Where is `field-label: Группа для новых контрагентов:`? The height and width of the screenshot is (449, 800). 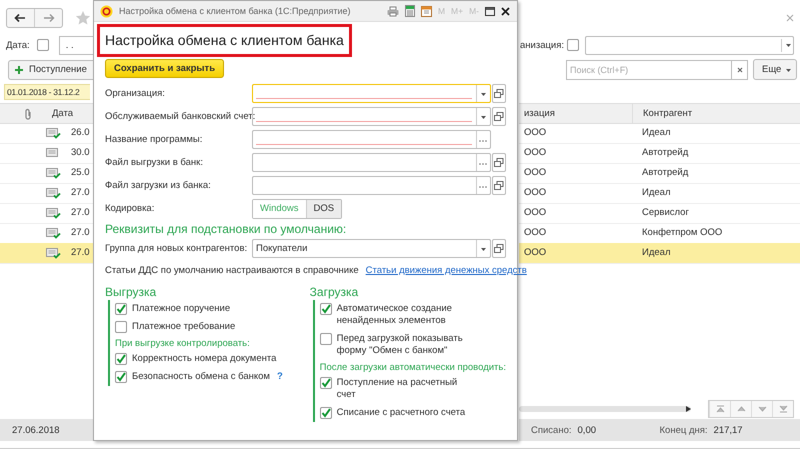 field-label: Группа для новых контрагентов: is located at coordinates (176, 248).